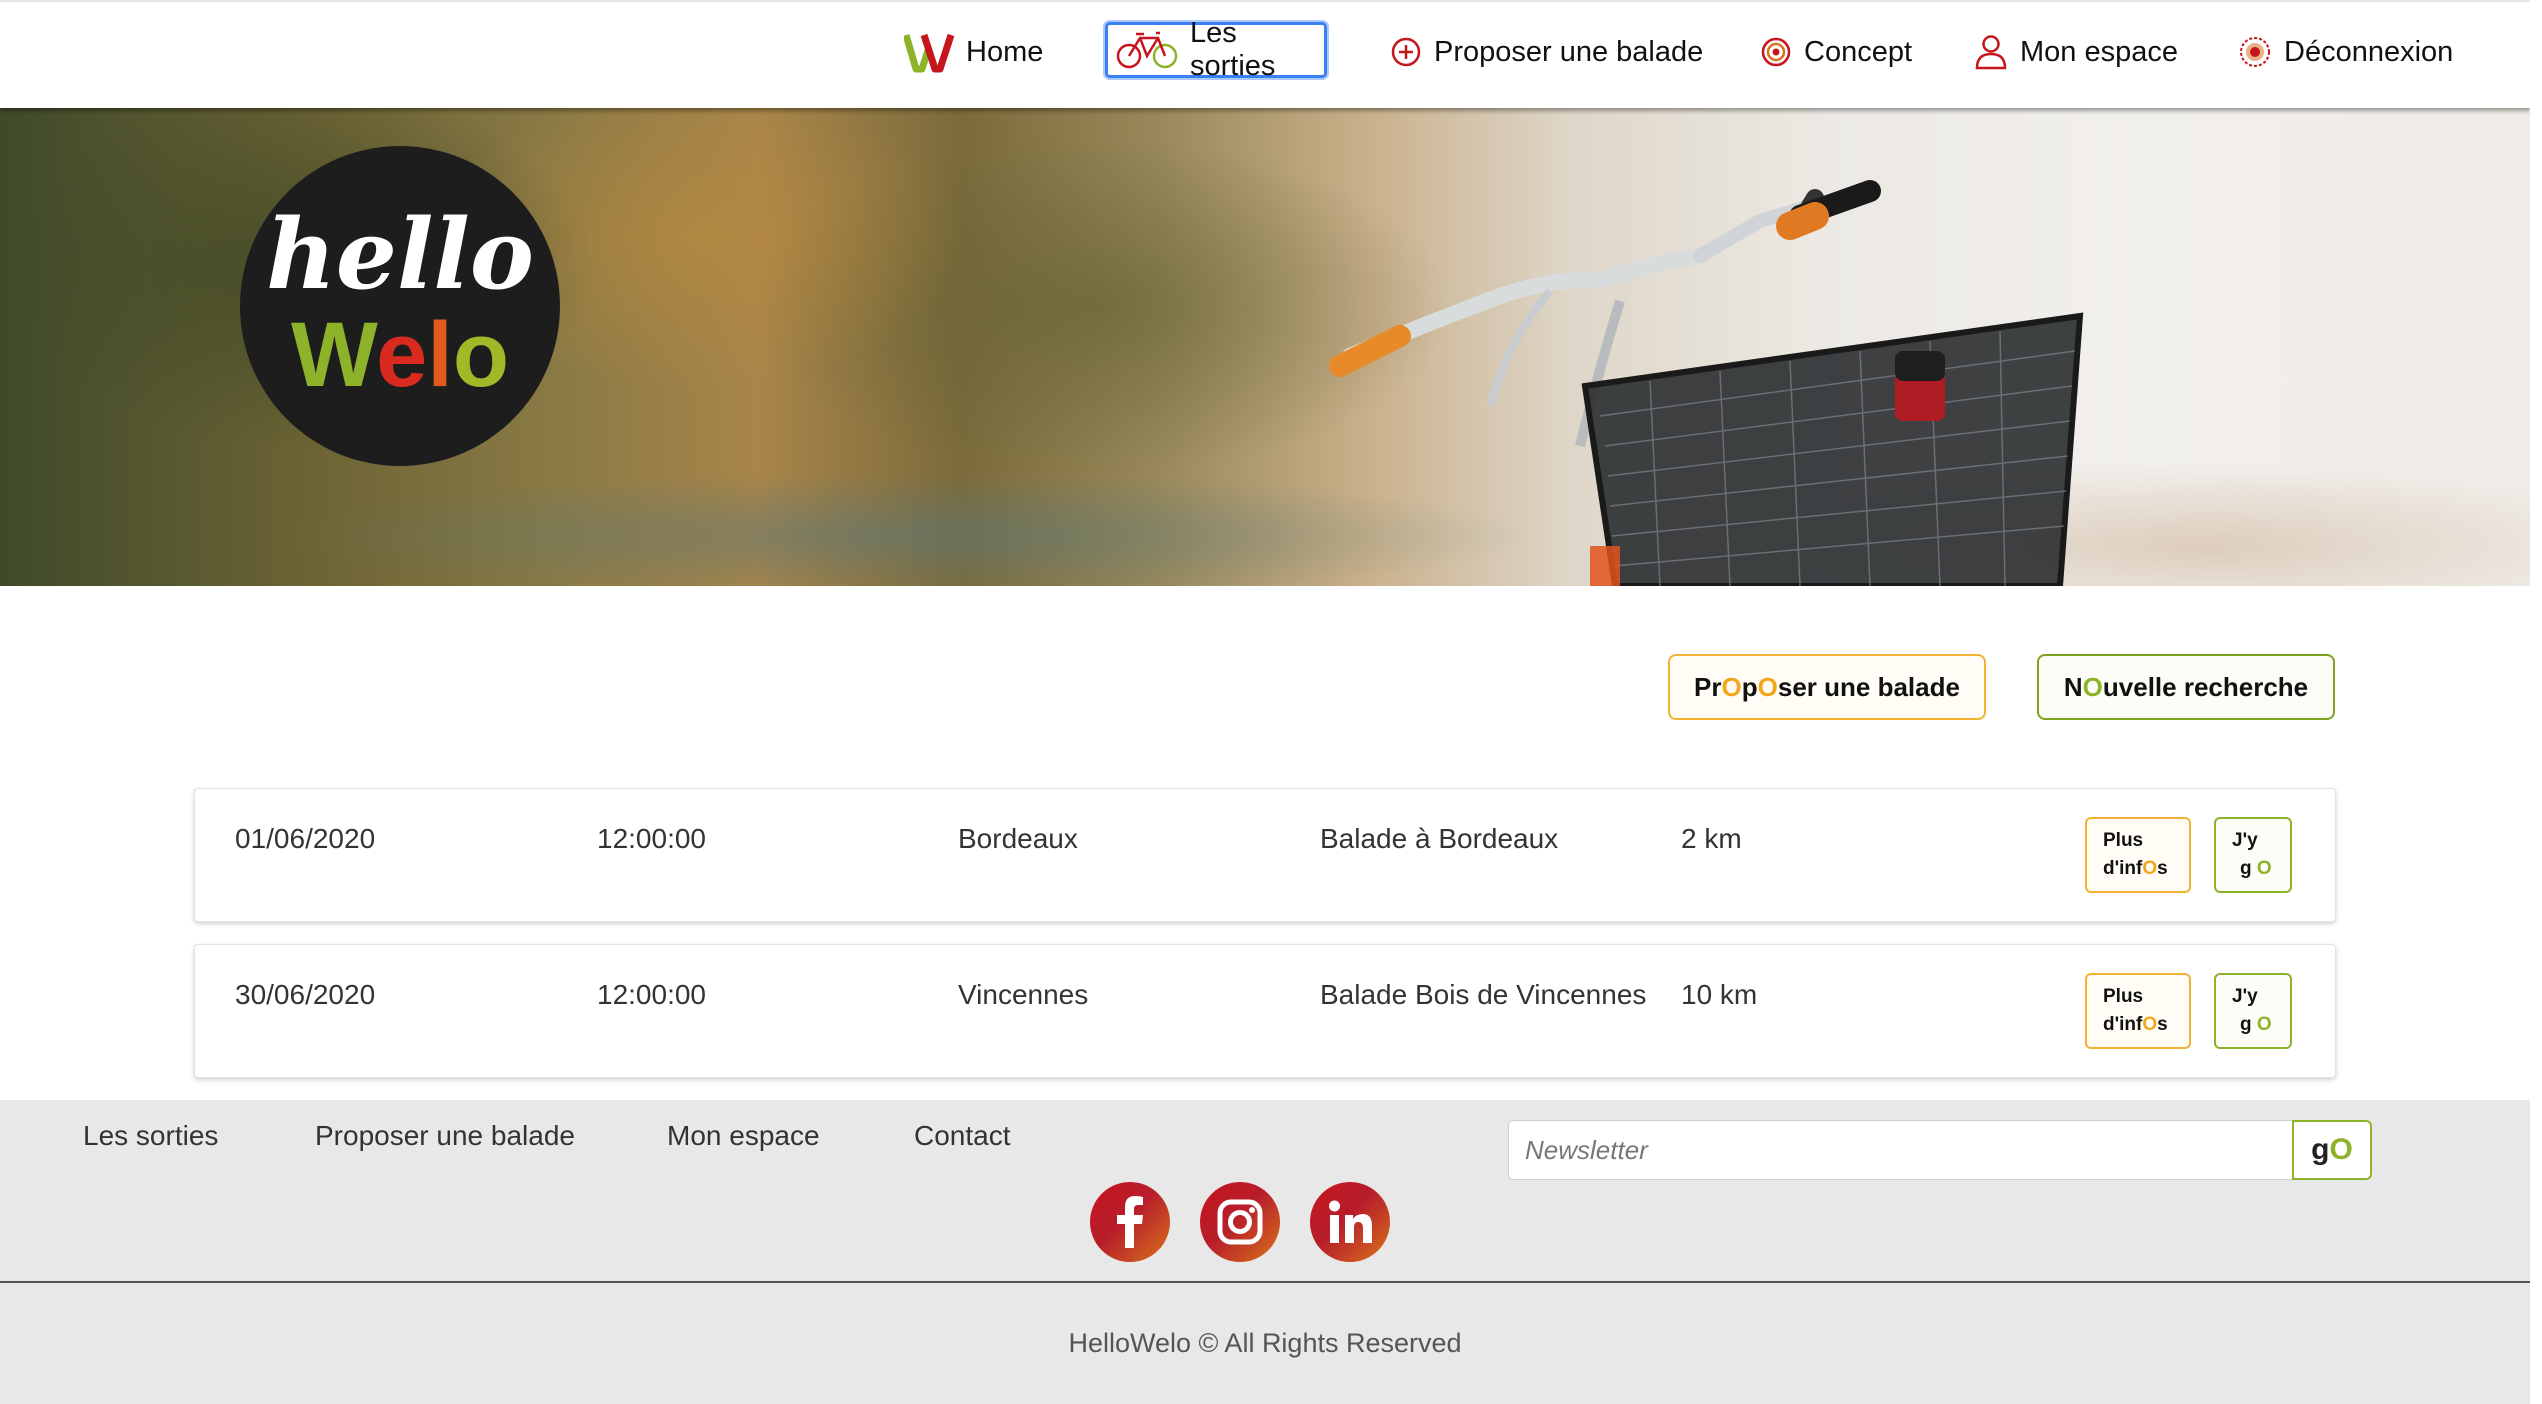  I want to click on svg-text: Welo, so click(400, 355).